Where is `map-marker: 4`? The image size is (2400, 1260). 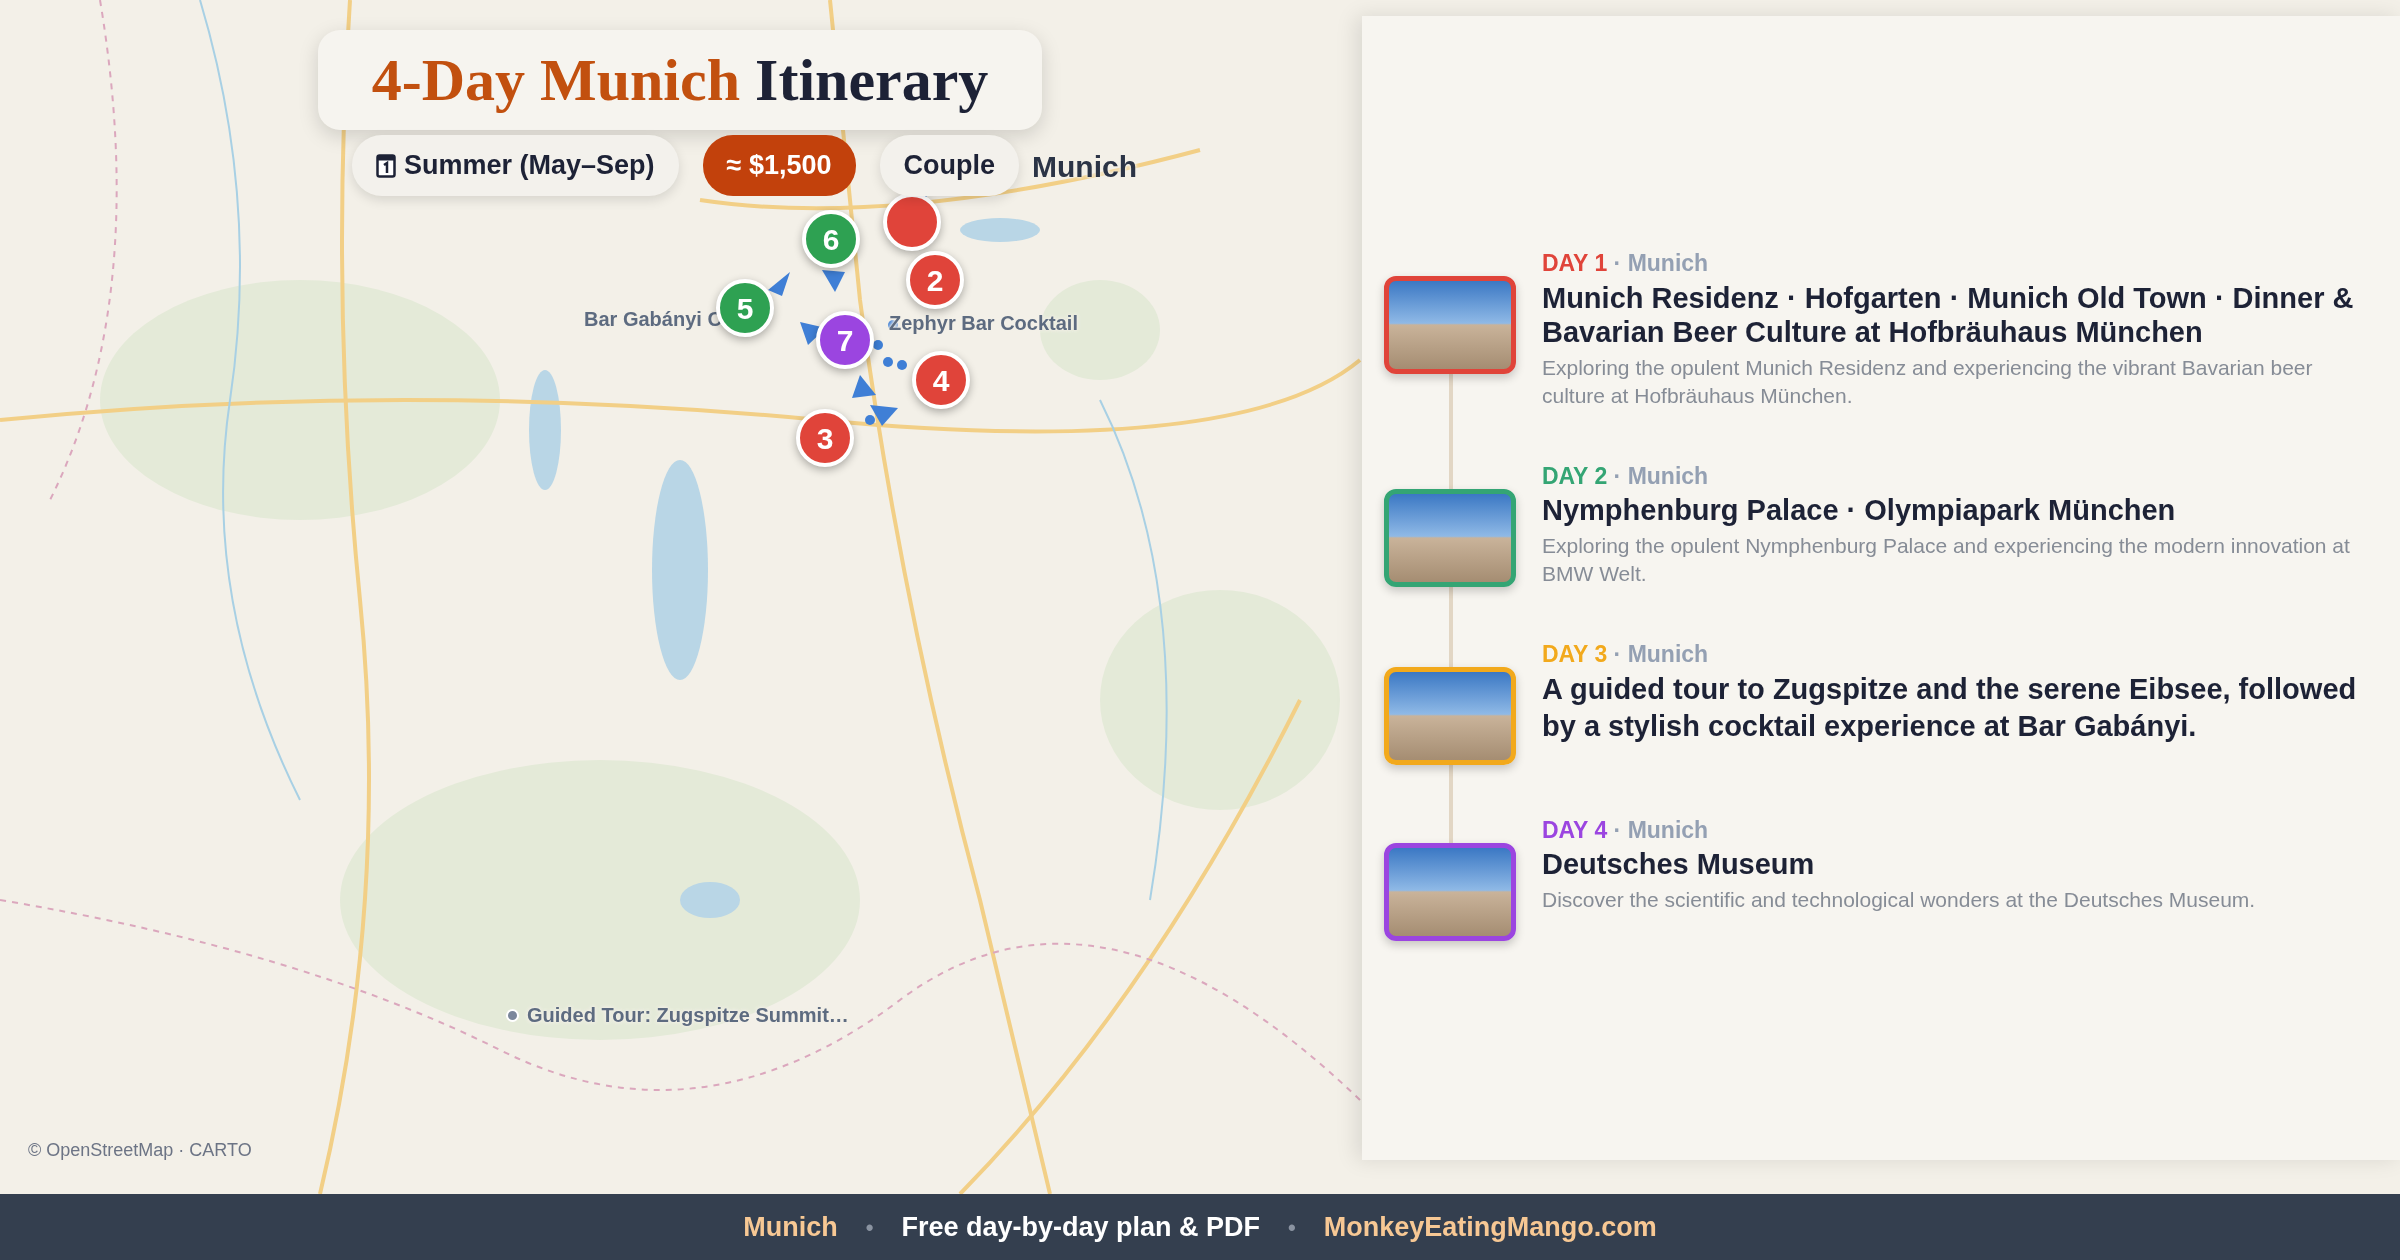 map-marker: 4 is located at coordinates (941, 380).